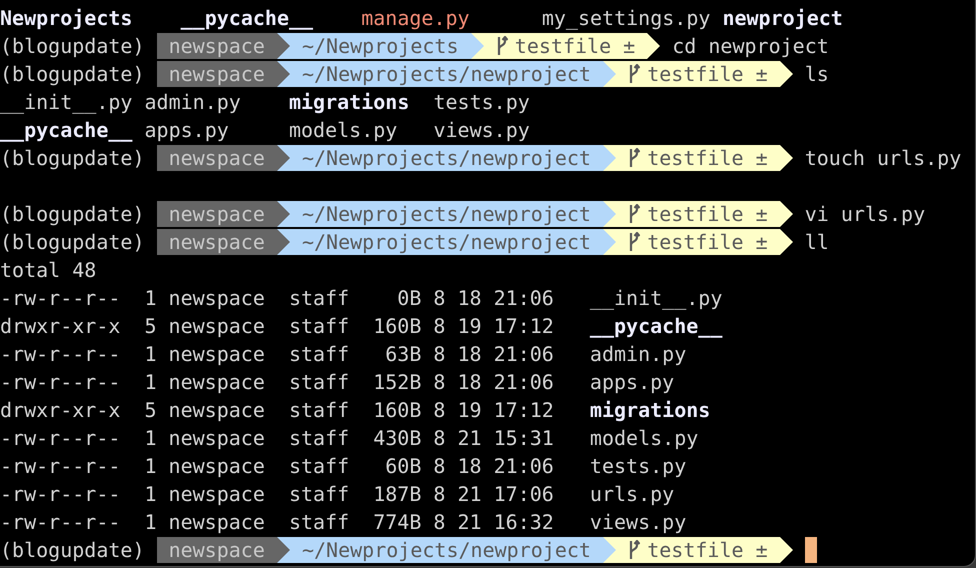 This screenshot has height=568, width=976. What do you see at coordinates (865, 214) in the screenshot?
I see `command-text: vi urls.py` at bounding box center [865, 214].